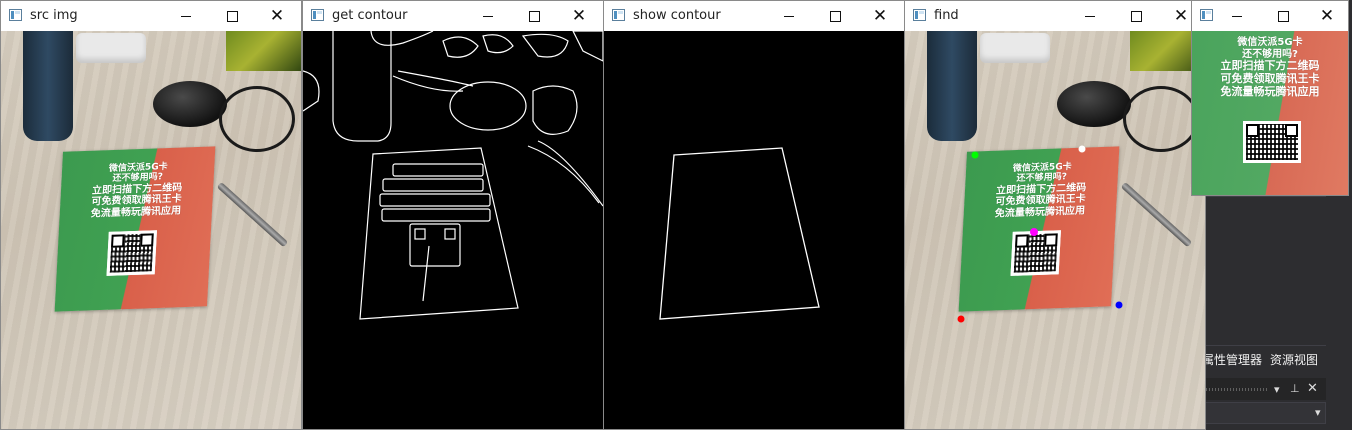  I want to click on cable, so click(257, 119).